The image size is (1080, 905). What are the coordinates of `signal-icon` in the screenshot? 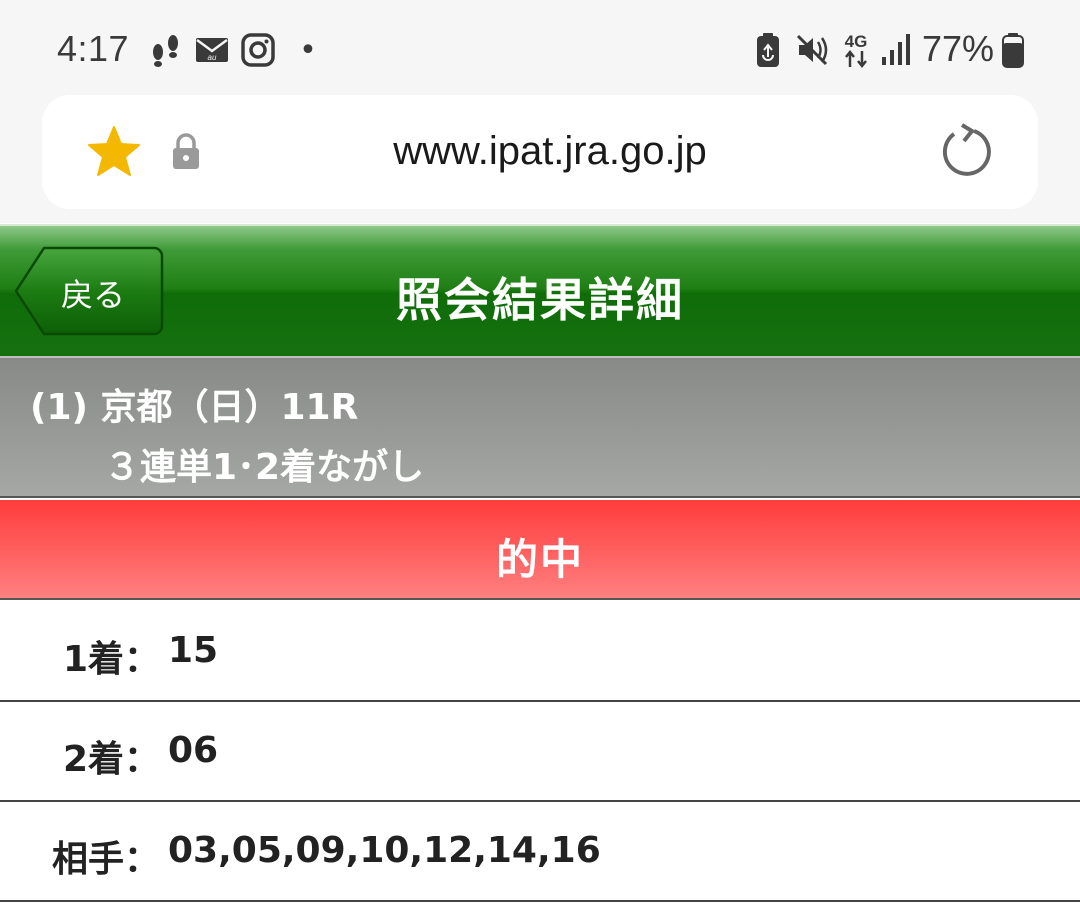 It's located at (896, 50).